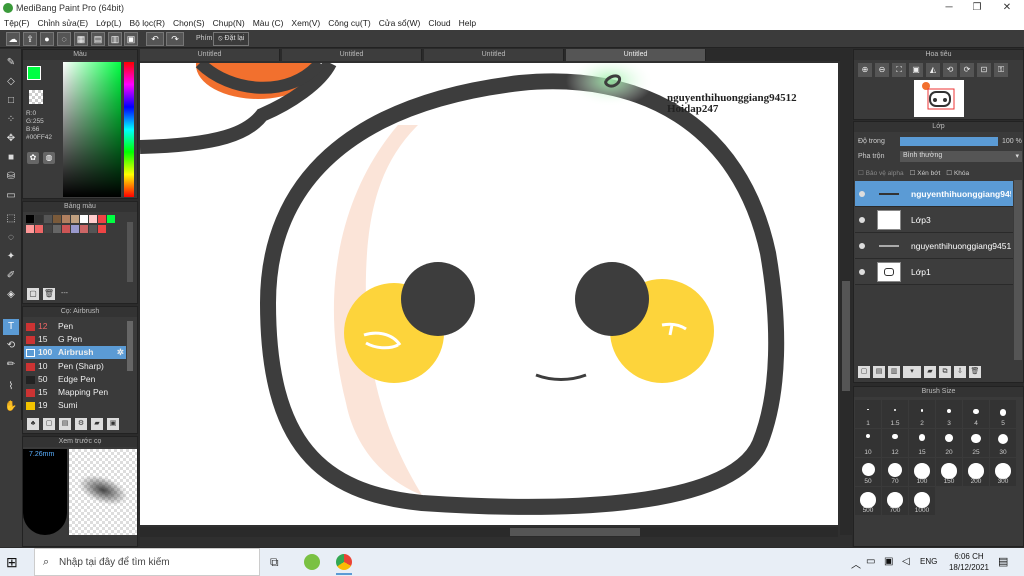  What do you see at coordinates (129, 129) in the screenshot?
I see `hue-slider` at bounding box center [129, 129].